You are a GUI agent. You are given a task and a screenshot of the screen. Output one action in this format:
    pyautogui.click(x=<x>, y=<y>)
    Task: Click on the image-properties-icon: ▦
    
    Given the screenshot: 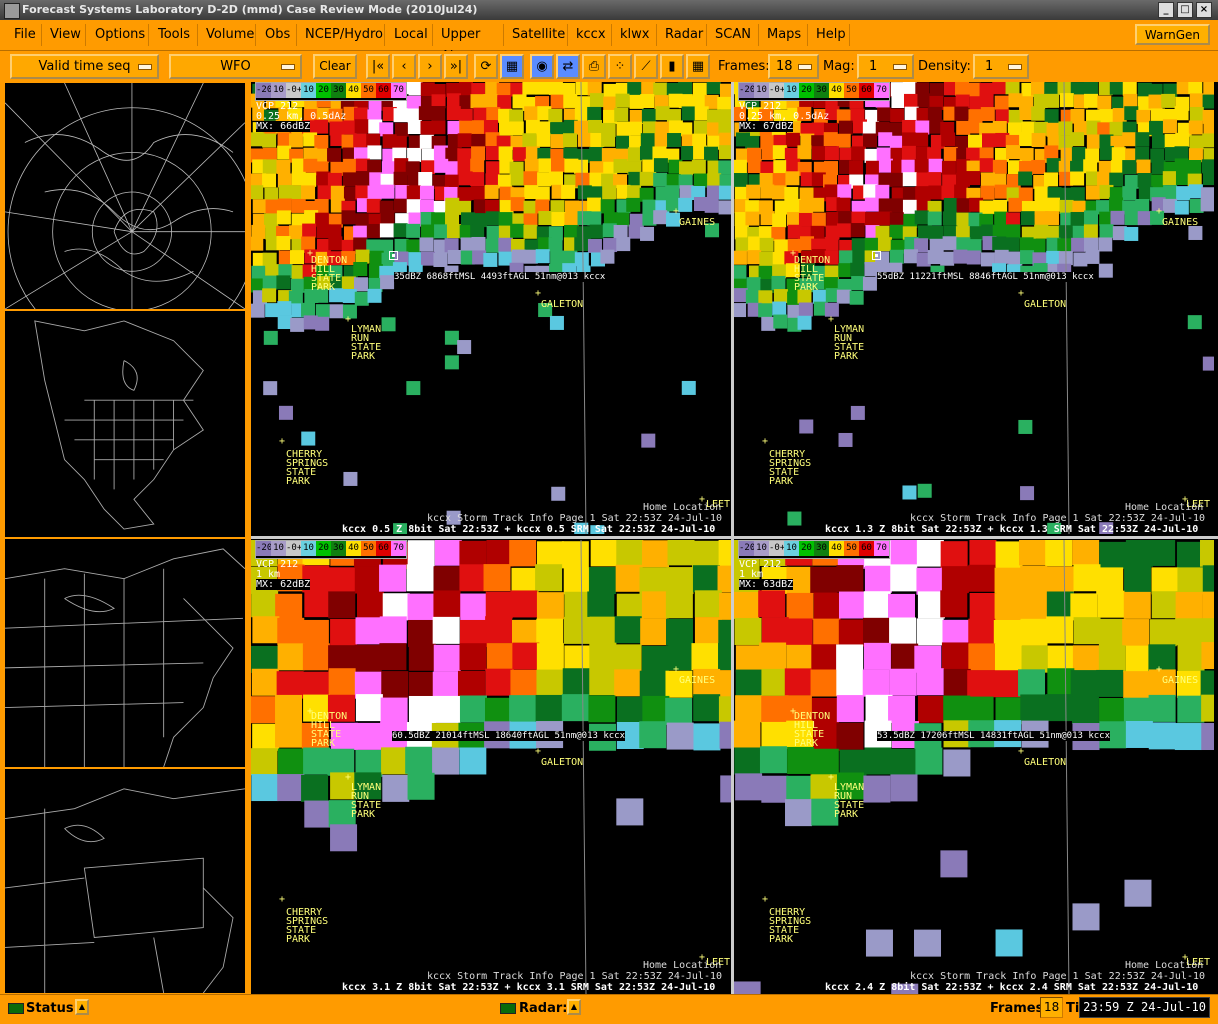 What is the action you would take?
    pyautogui.click(x=512, y=66)
    